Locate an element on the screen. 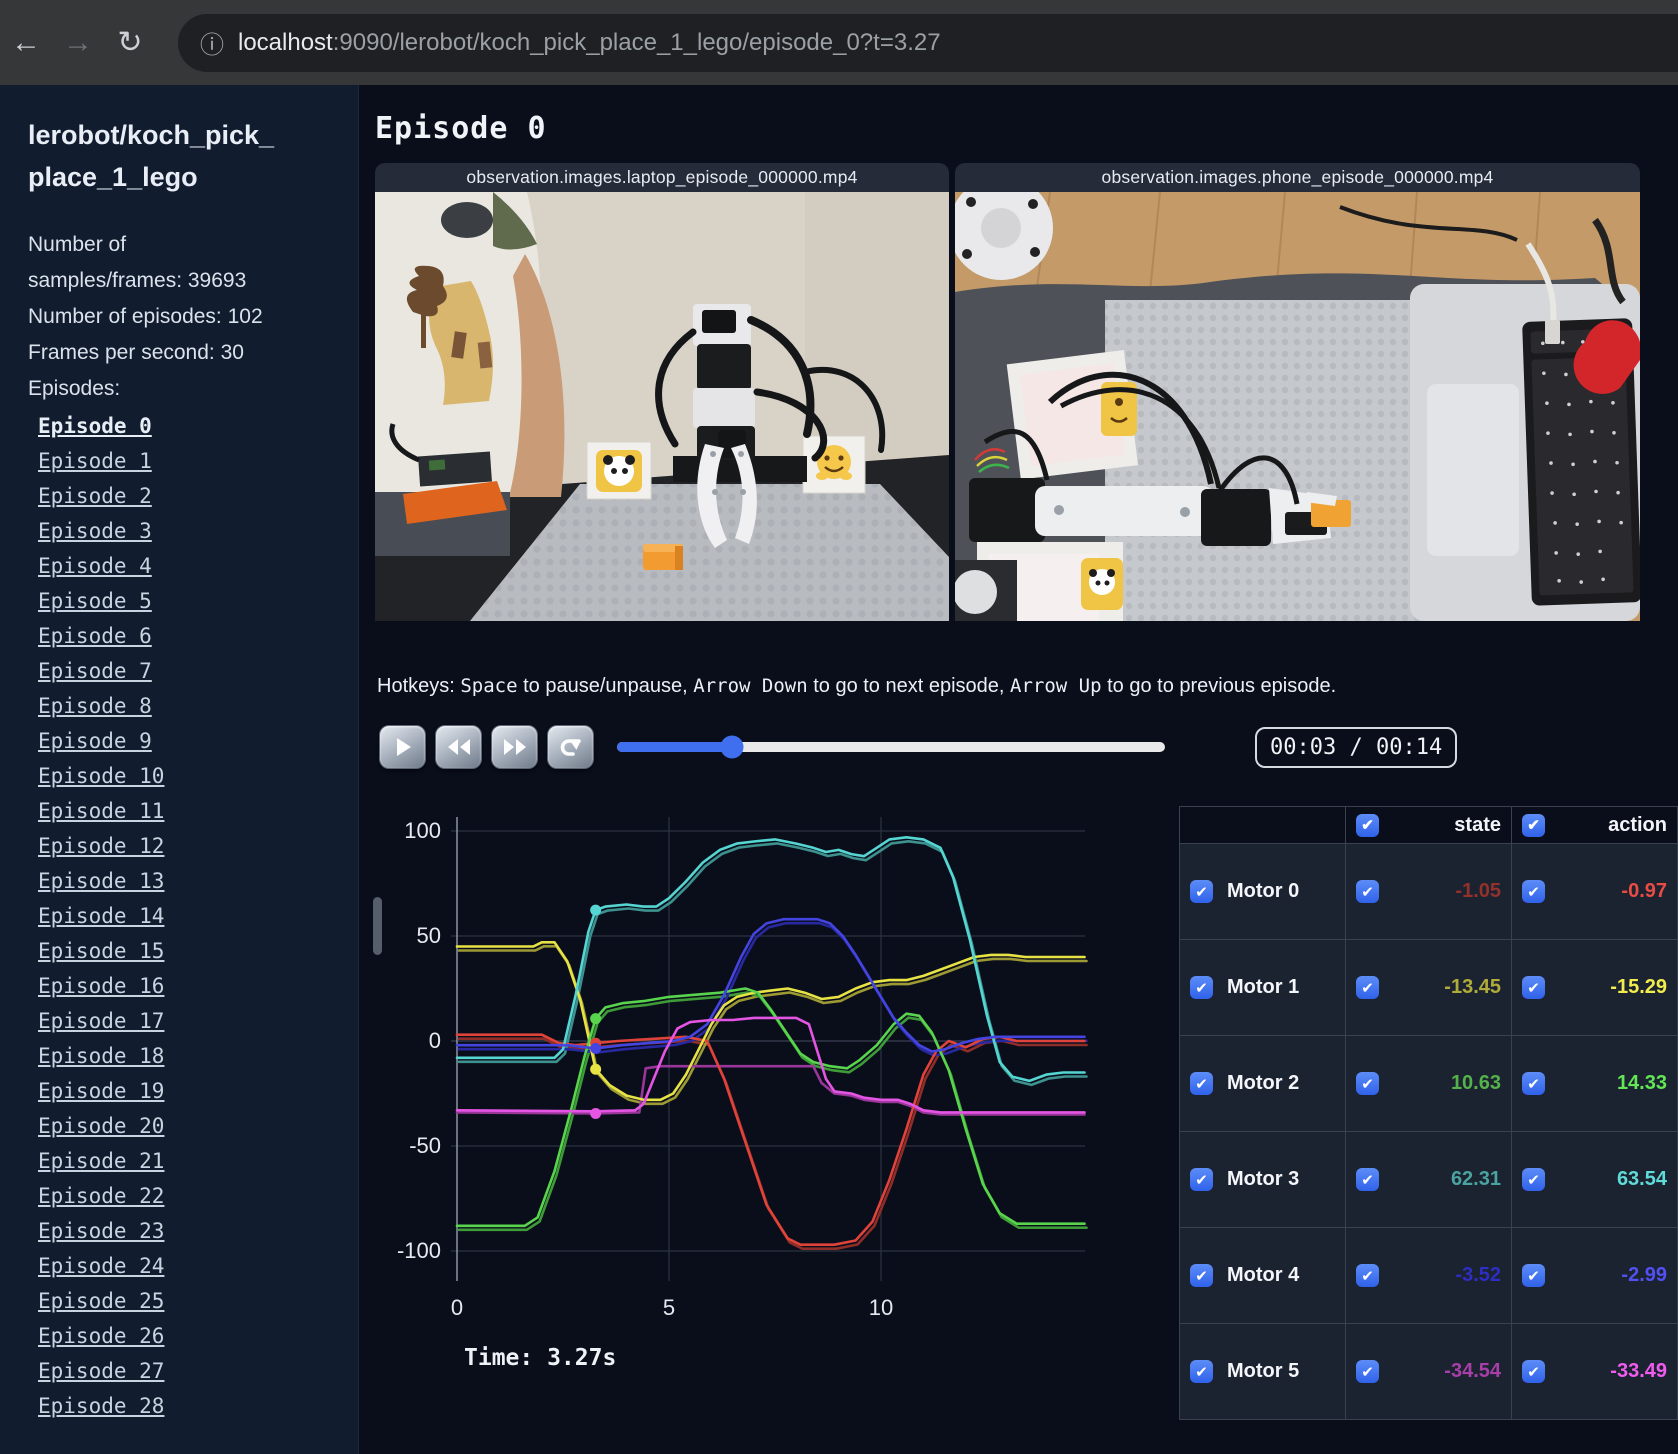  episode-link-12: Episode 12 is located at coordinates (186, 846).